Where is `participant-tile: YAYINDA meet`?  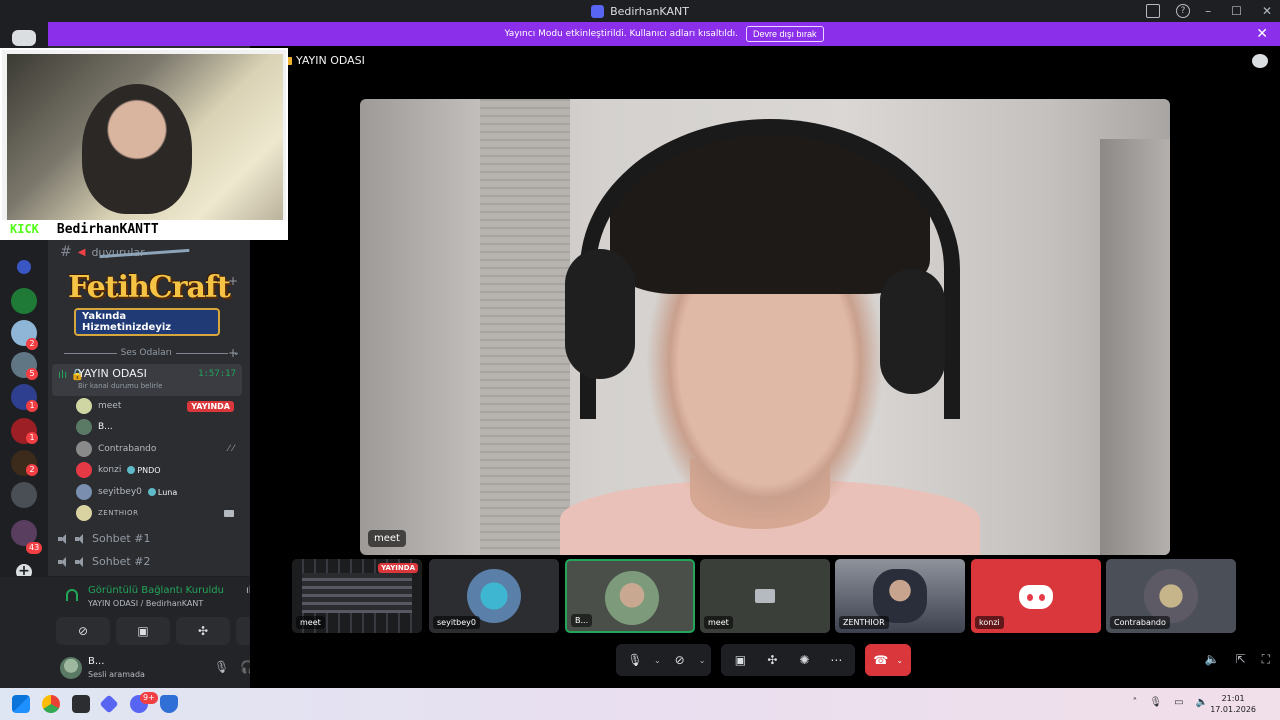
participant-tile: YAYINDA meet is located at coordinates (357, 596).